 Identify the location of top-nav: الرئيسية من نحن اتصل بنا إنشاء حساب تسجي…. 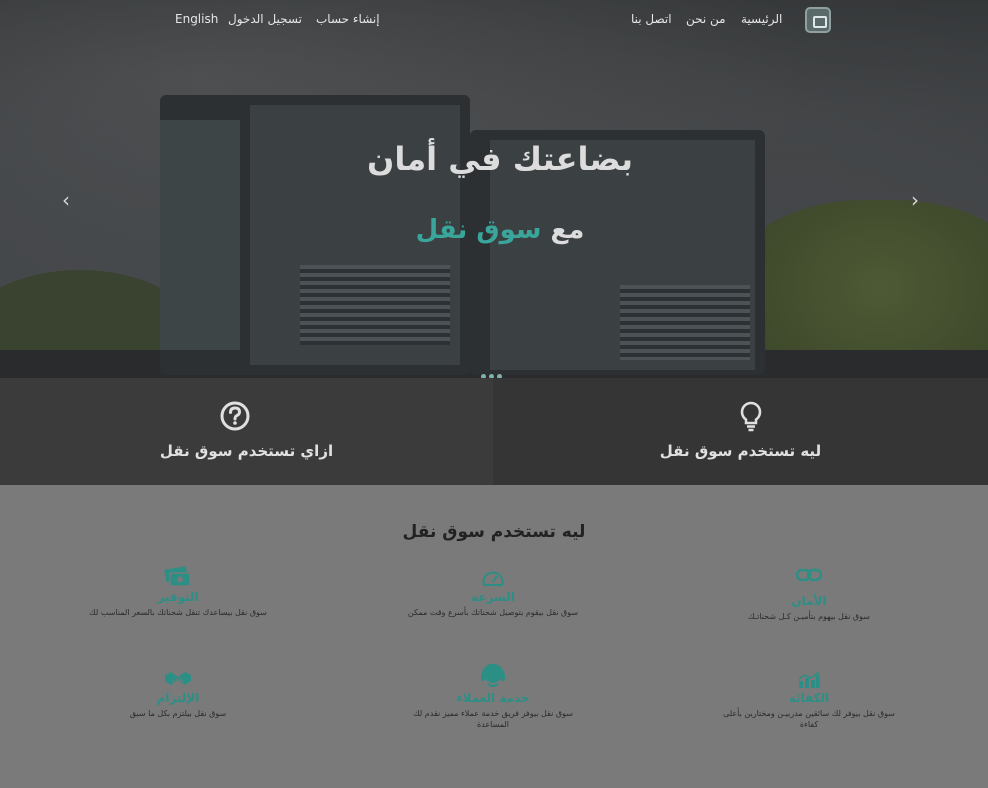
(494, 20).